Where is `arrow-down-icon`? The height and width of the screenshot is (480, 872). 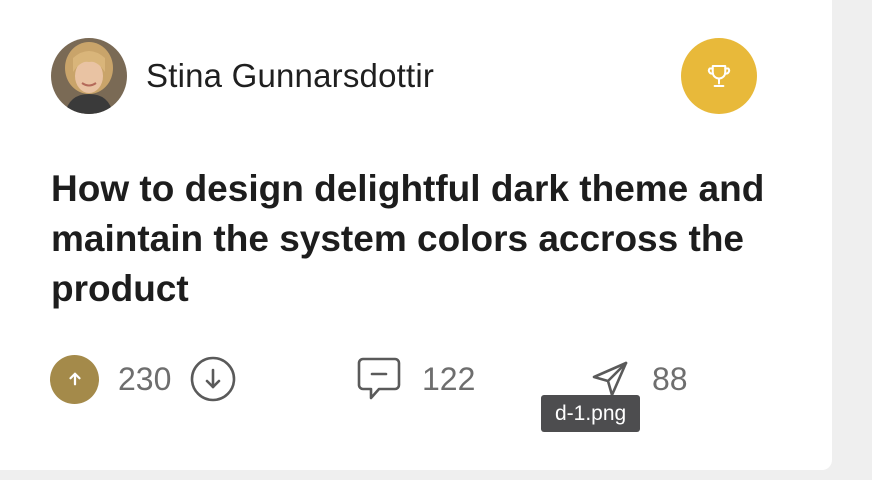
arrow-down-icon is located at coordinates (213, 379).